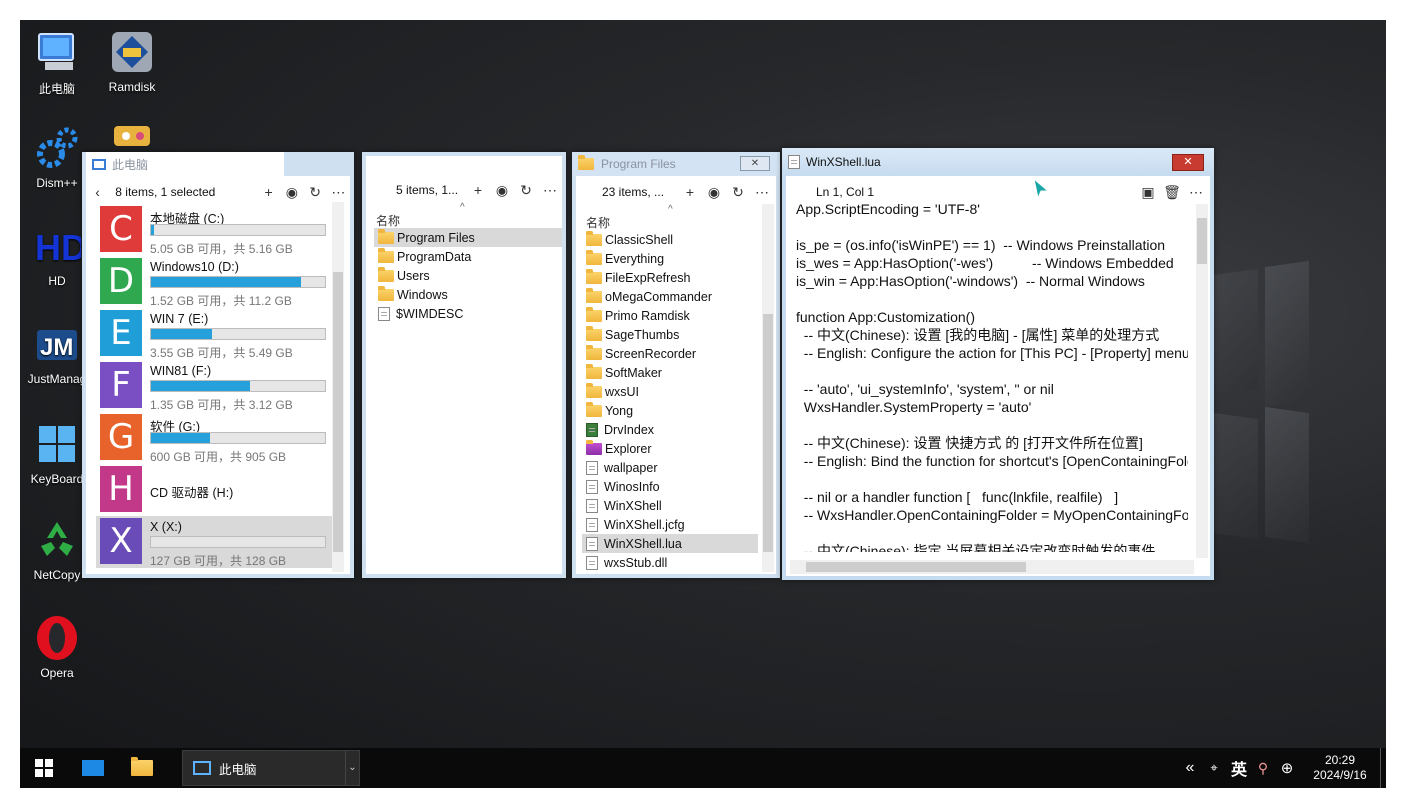 Image resolution: width=1406 pixels, height=808 pixels. What do you see at coordinates (670, 372) in the screenshot?
I see `file-list-item: SoftMaker` at bounding box center [670, 372].